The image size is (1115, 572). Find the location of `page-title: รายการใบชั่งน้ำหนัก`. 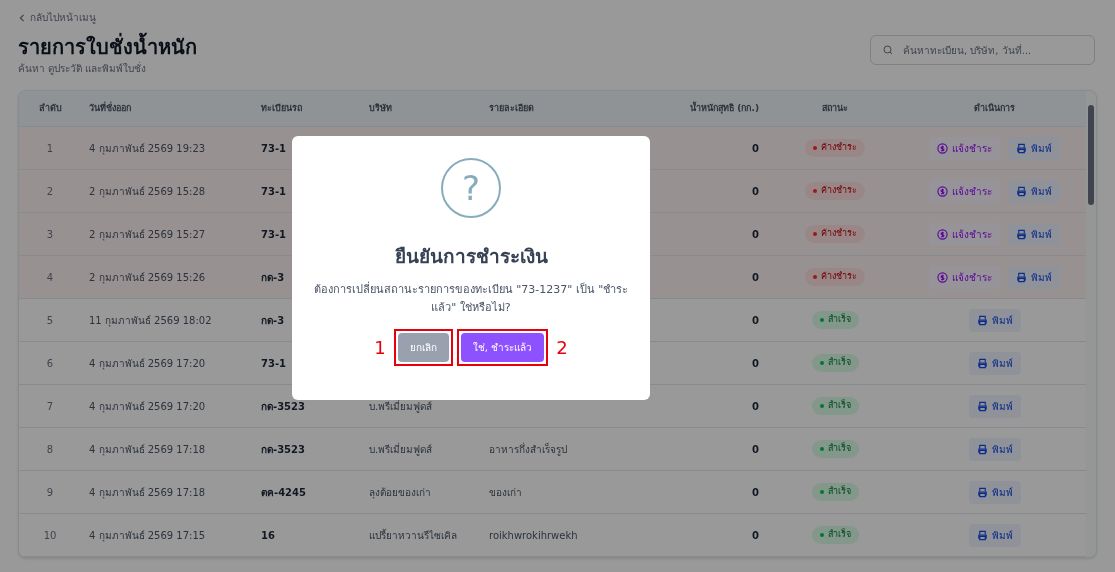

page-title: รายการใบชั่งน้ำหนัก is located at coordinates (107, 47).